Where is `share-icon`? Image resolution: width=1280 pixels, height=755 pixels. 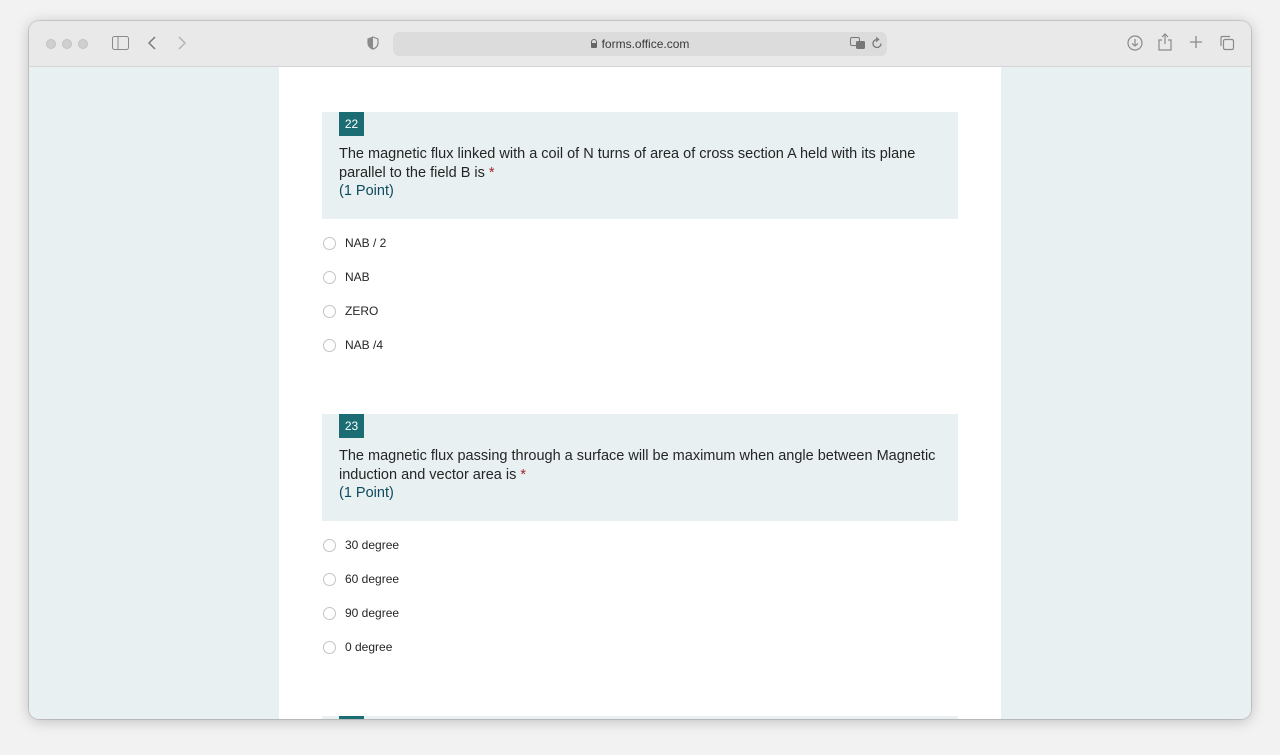
share-icon is located at coordinates (1165, 43).